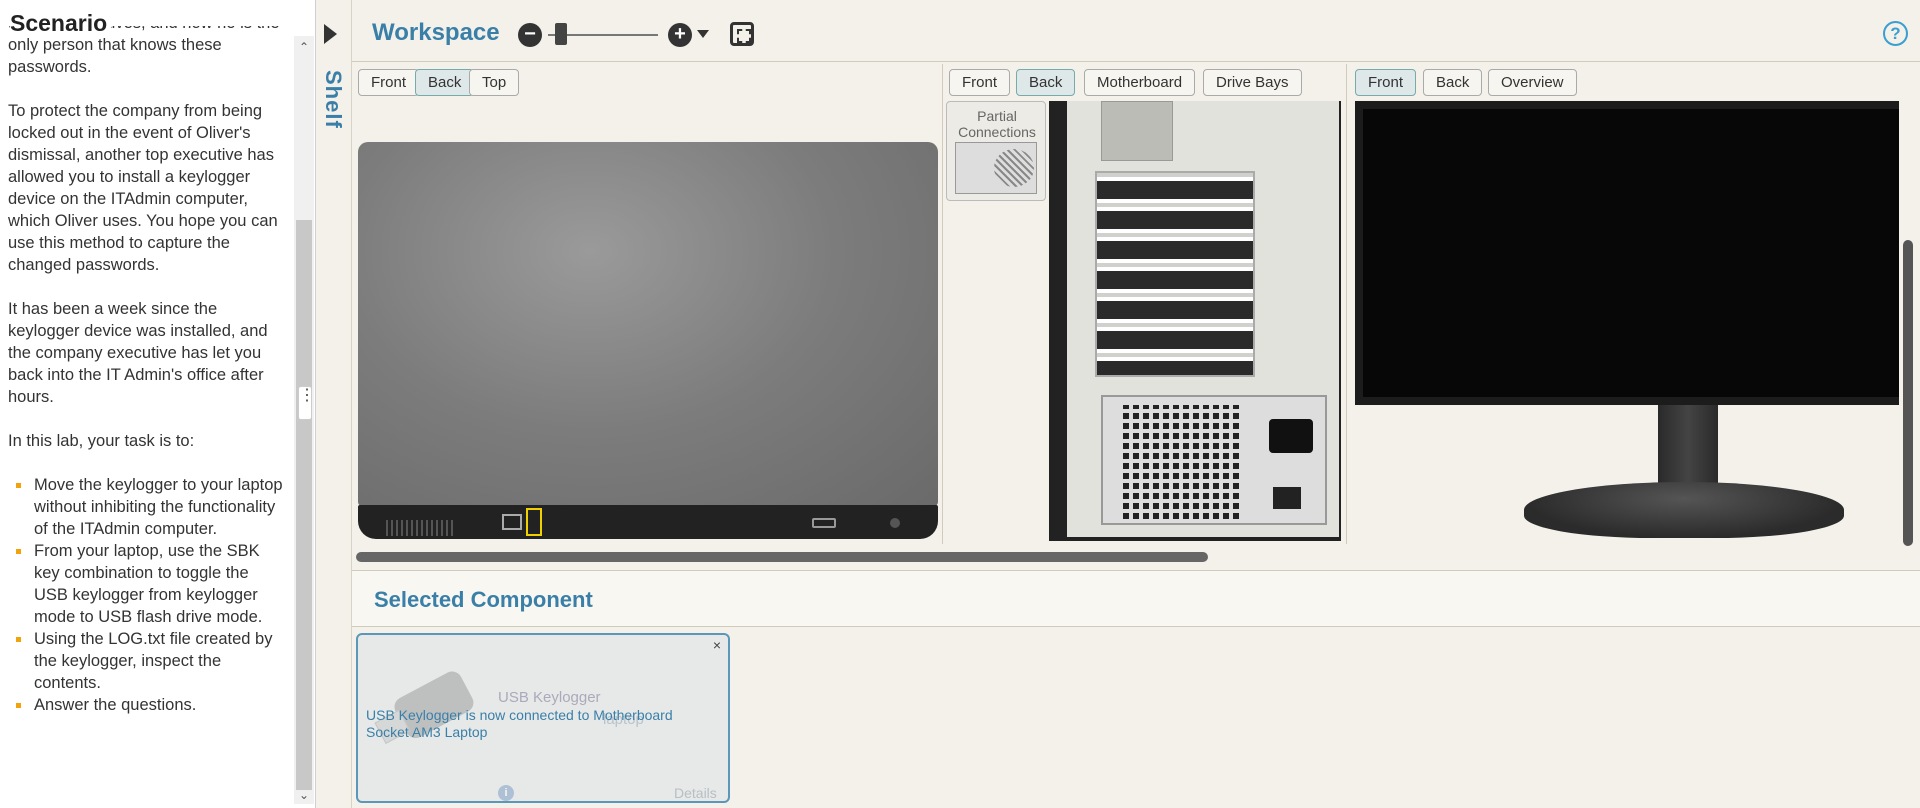 The image size is (1920, 808). What do you see at coordinates (494, 82) in the screenshot?
I see `laptop-tab-top: Top` at bounding box center [494, 82].